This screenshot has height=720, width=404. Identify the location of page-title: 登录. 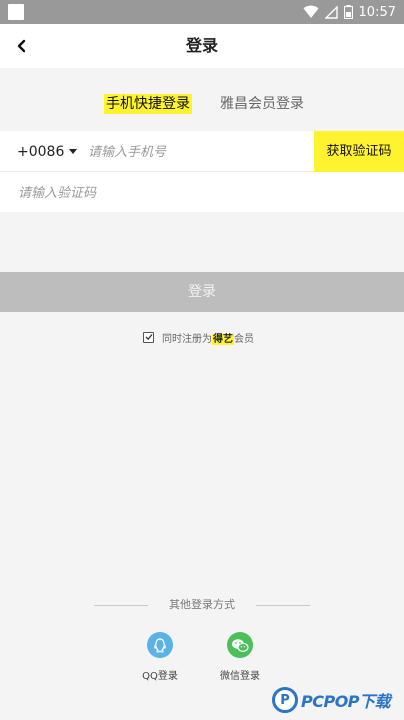
(201, 45).